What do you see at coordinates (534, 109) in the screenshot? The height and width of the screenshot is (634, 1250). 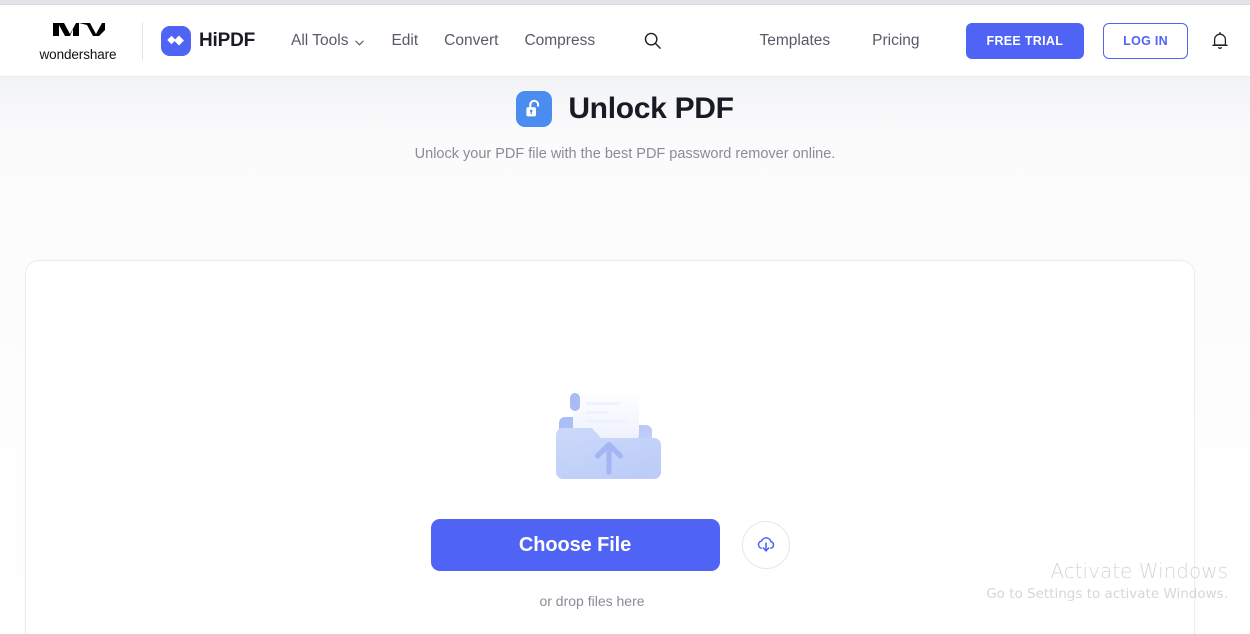 I see `unlock-padlock-icon` at bounding box center [534, 109].